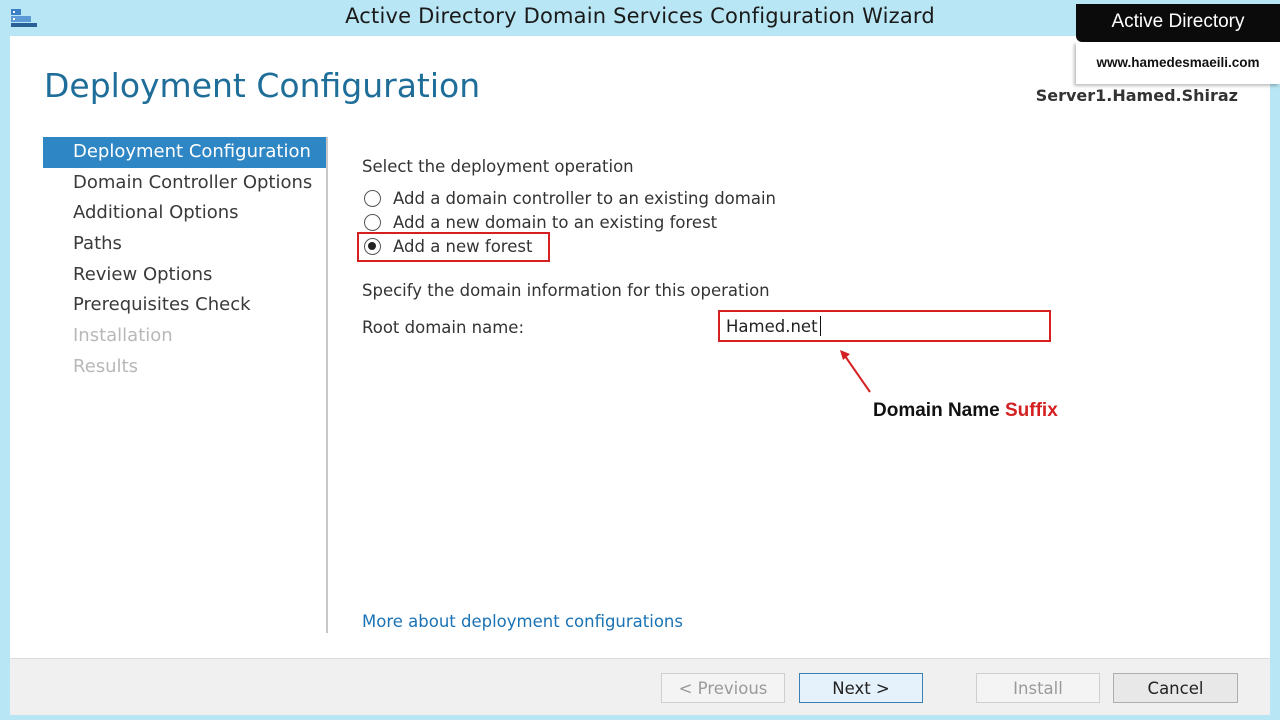 The image size is (1280, 720). Describe the element at coordinates (640, 686) in the screenshot. I see `button-bar: < Previous Next > Install Cancel` at that location.